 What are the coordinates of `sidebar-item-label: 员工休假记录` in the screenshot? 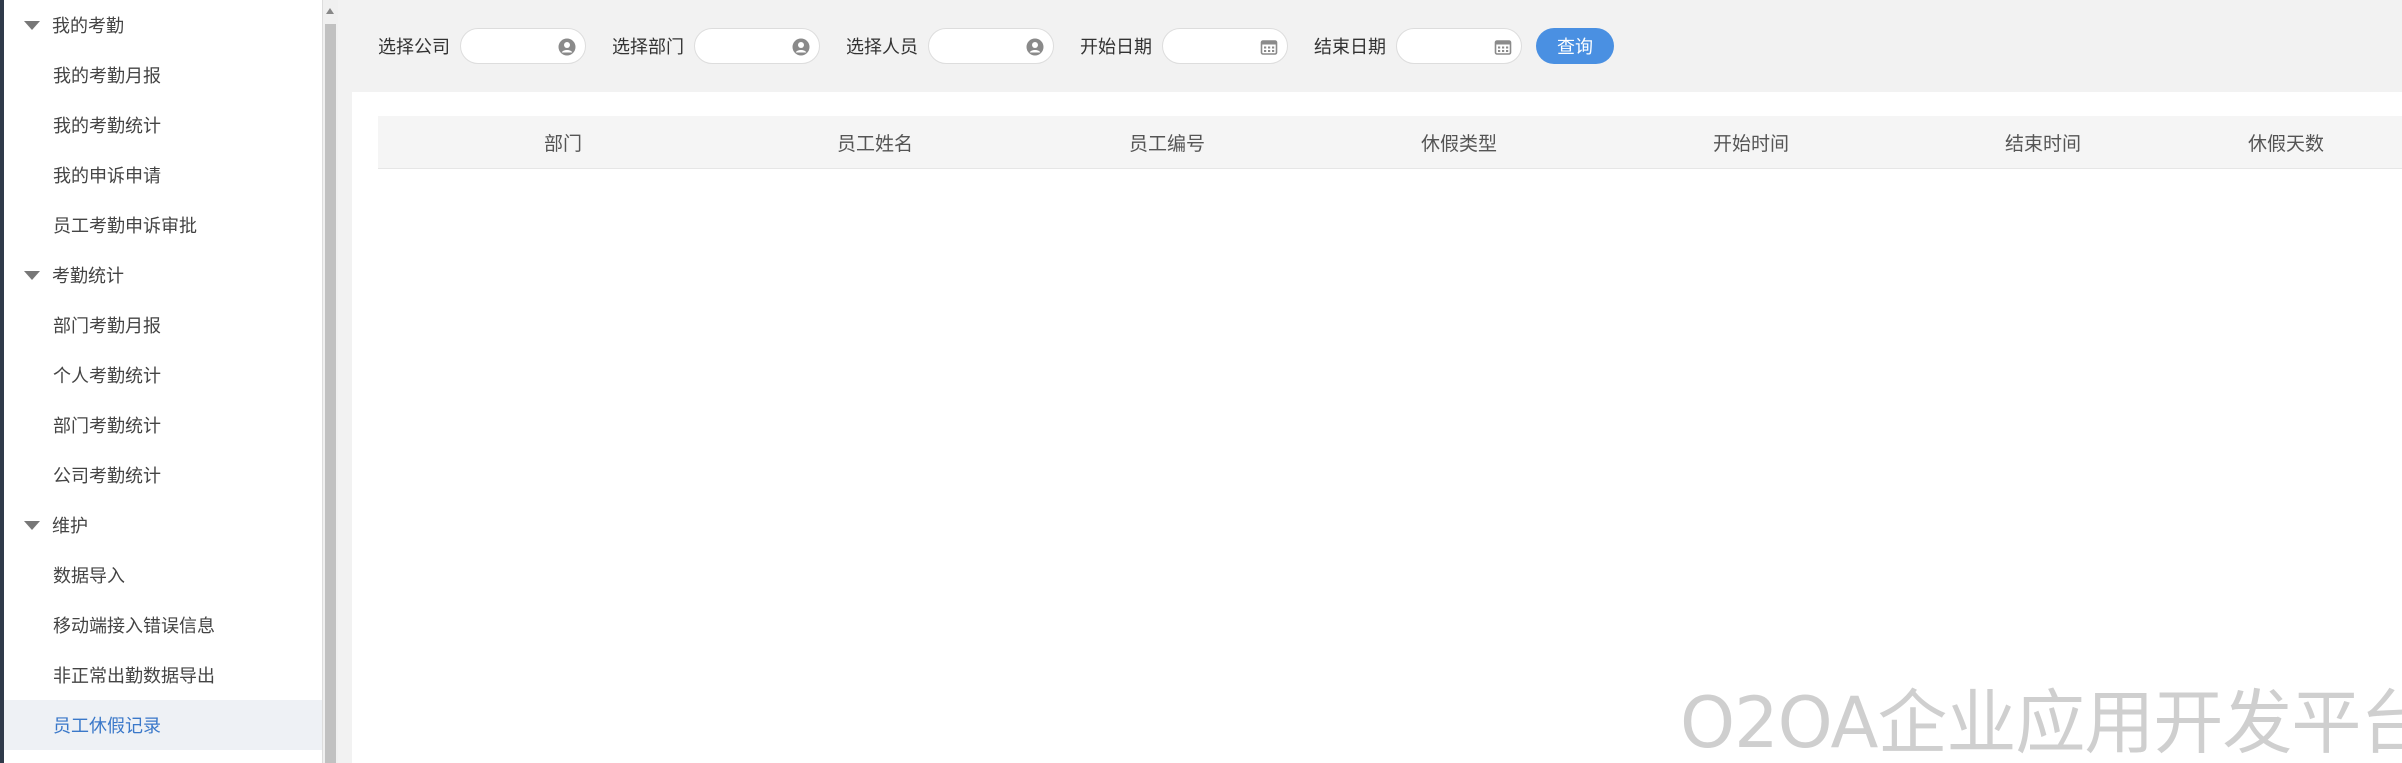 It's located at (107, 726).